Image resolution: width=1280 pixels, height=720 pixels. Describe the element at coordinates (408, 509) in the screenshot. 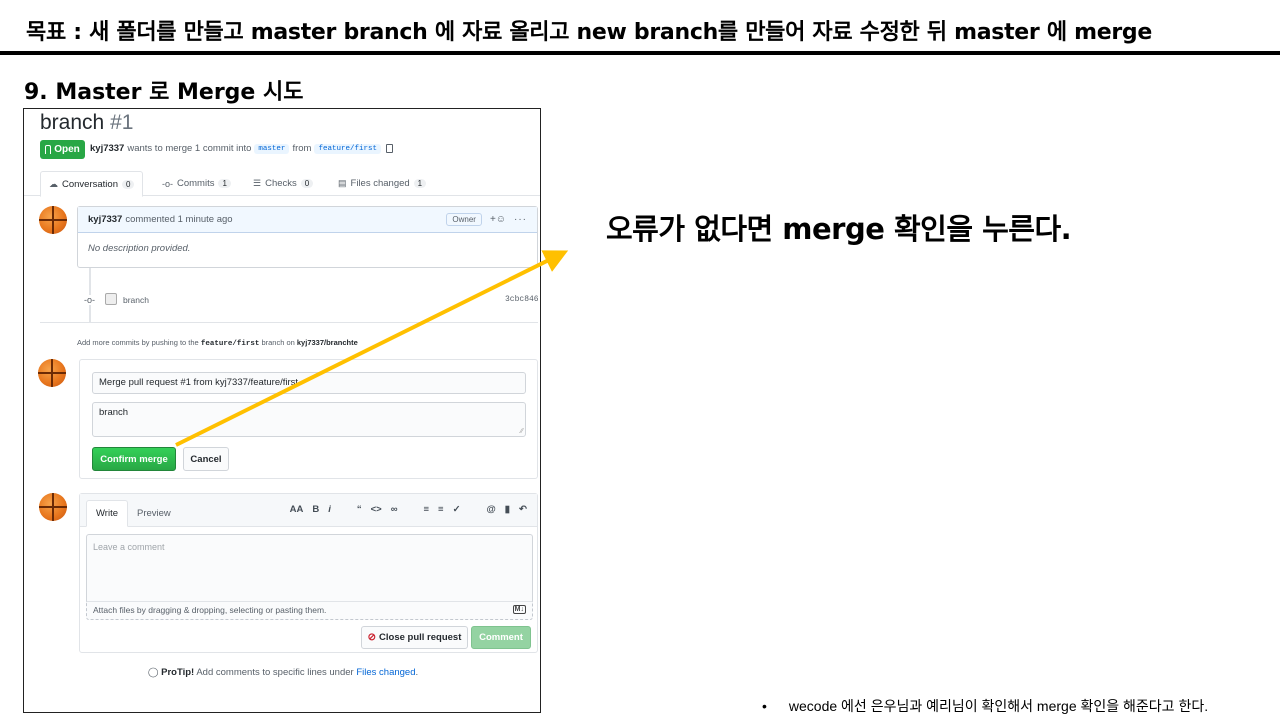

I see `format-tools: AA B i “ <> ∞ ≡ ≡ ✓ @ ▮ ↶` at that location.